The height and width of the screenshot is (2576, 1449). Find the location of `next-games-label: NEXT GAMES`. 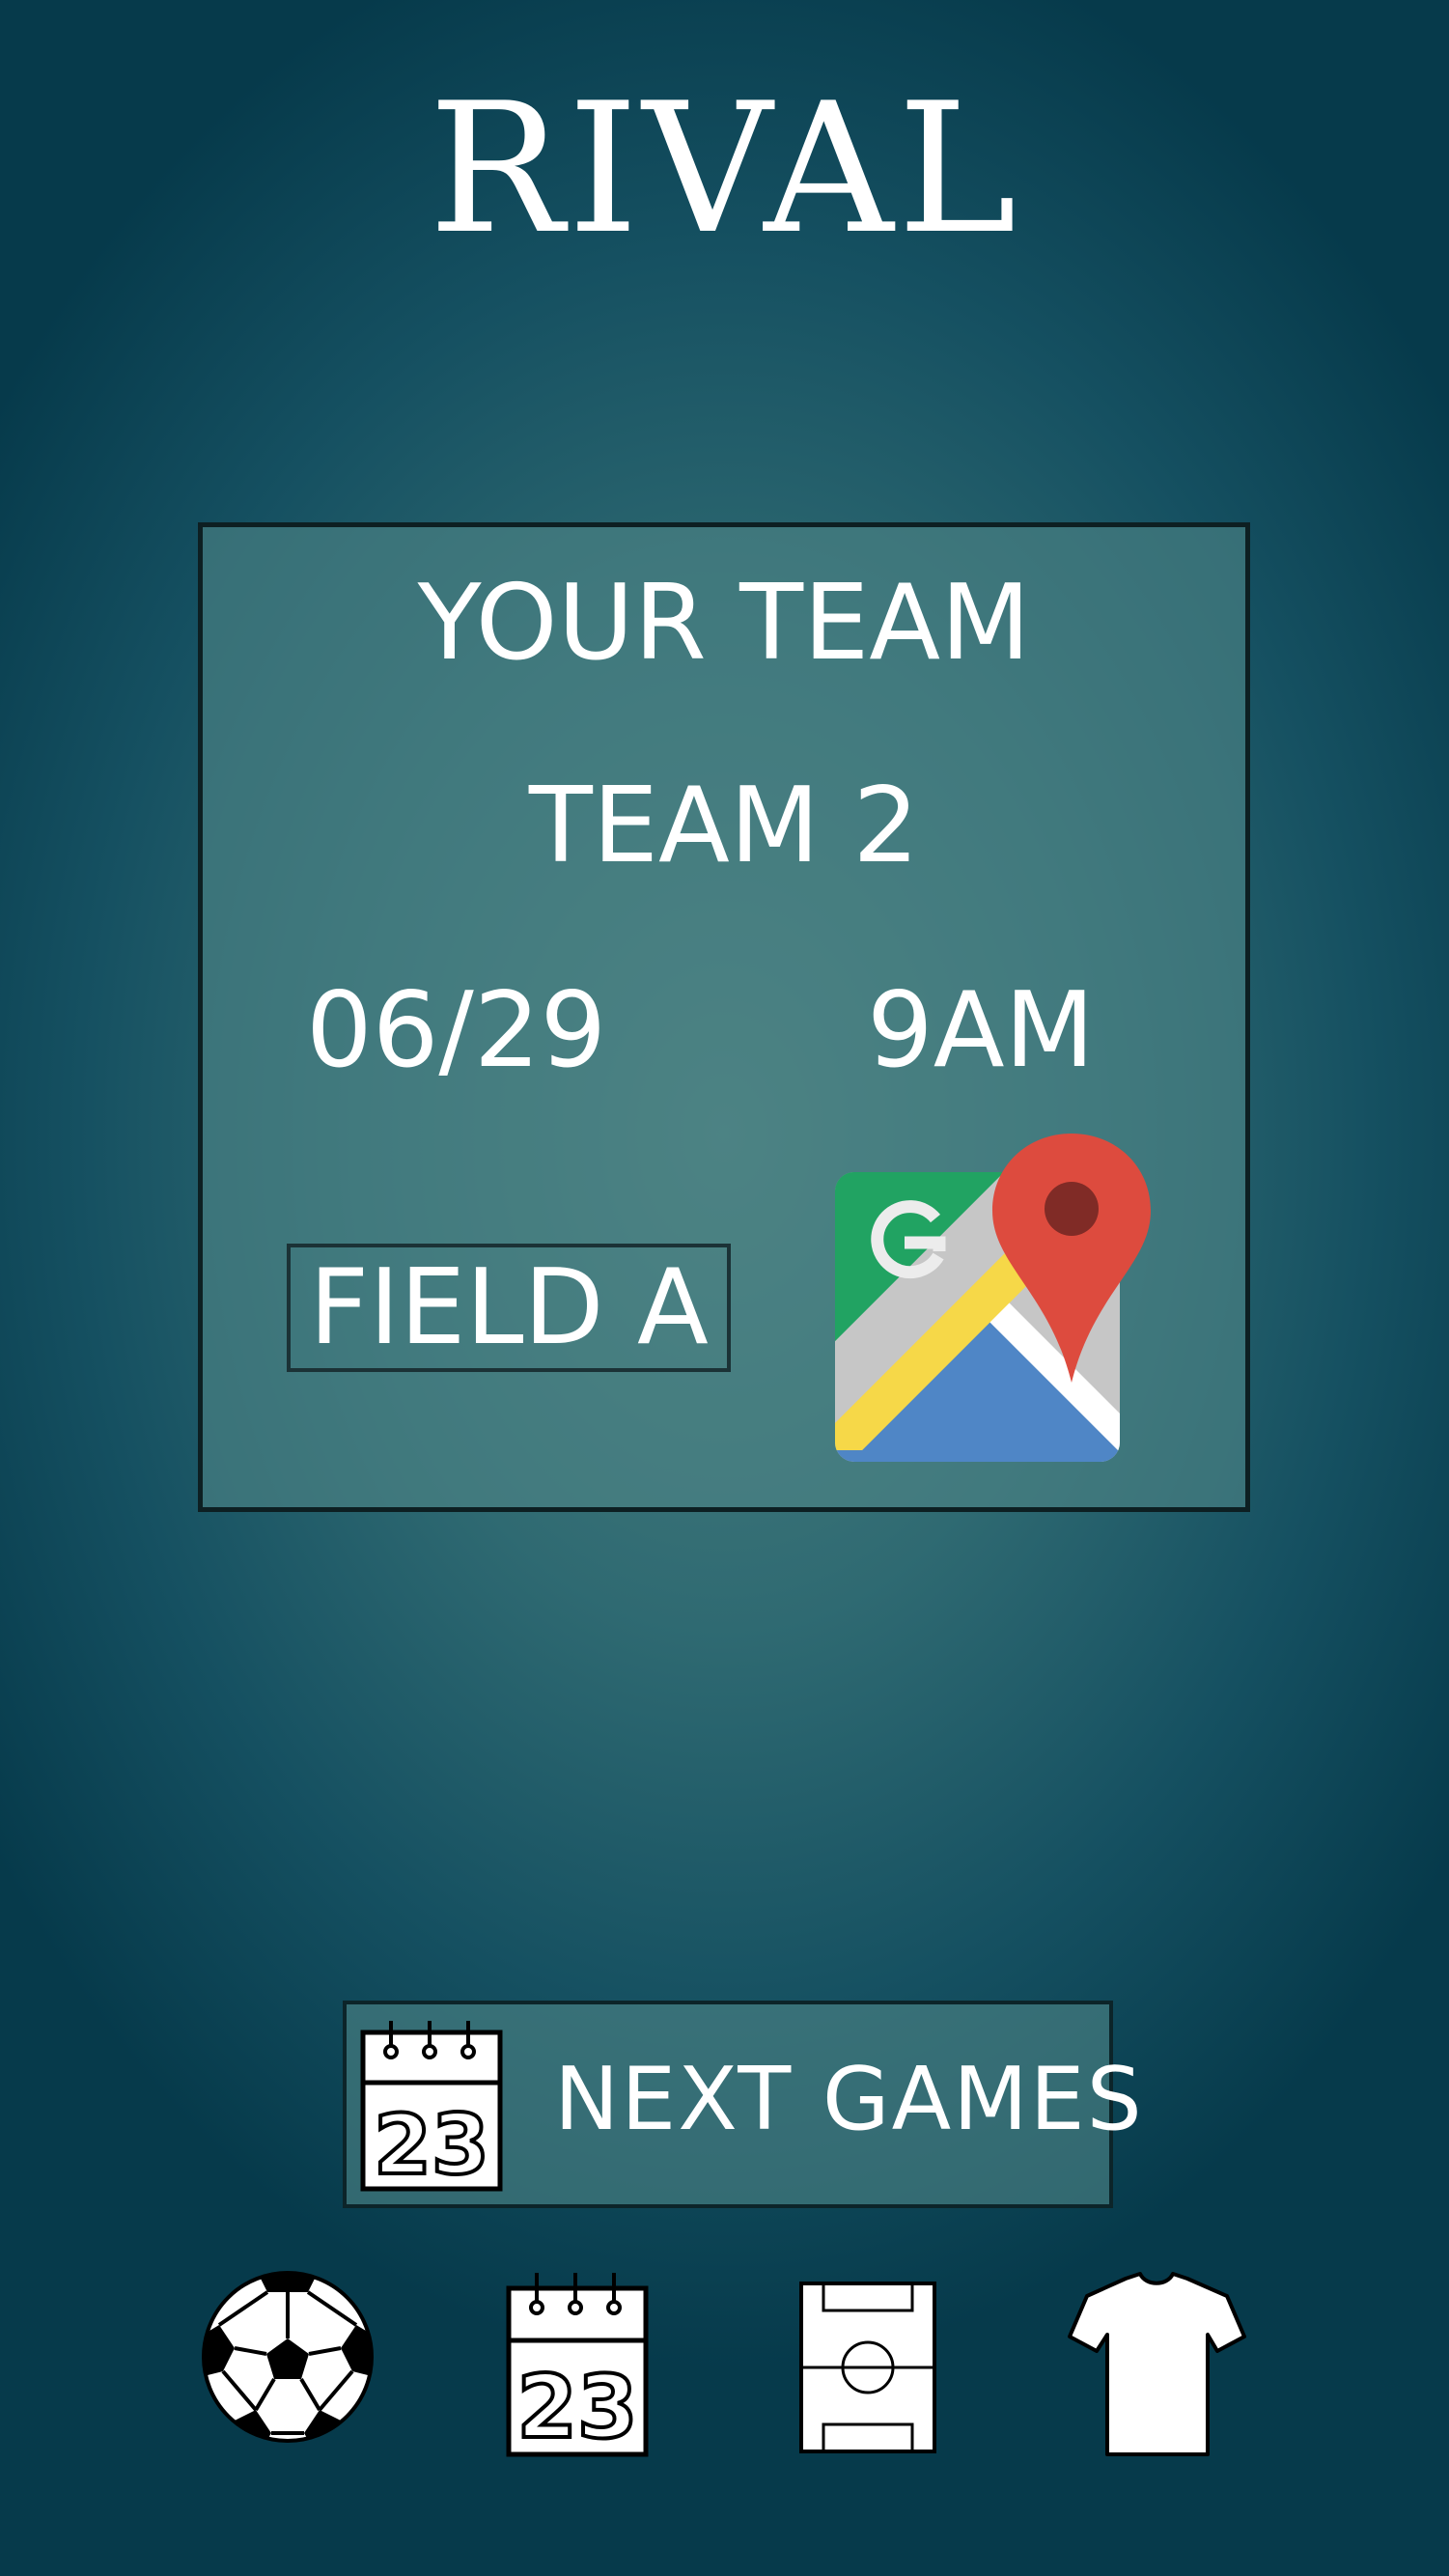

next-games-label: NEXT GAMES is located at coordinates (849, 2100).